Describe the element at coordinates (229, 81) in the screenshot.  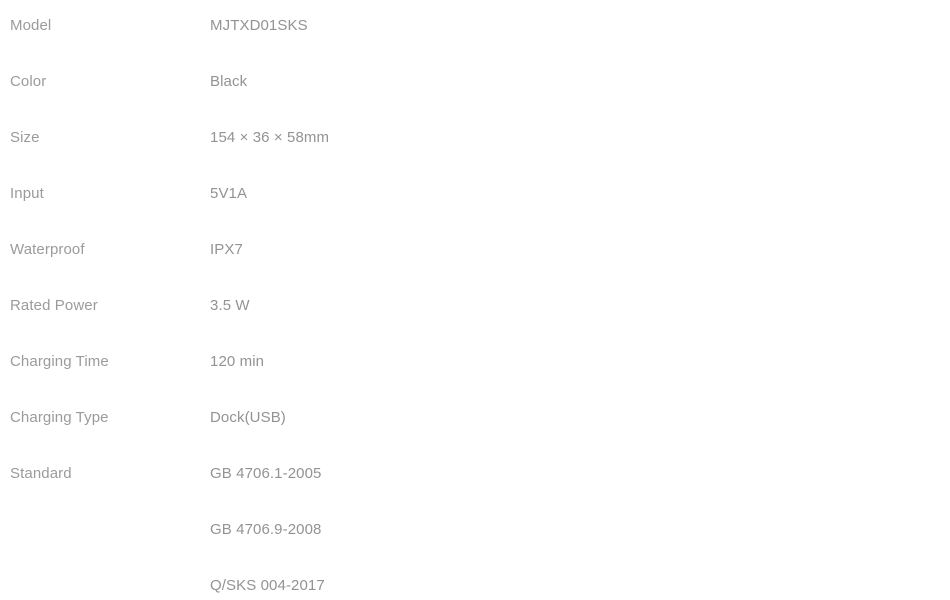
I see `spec-value-color: Black` at that location.